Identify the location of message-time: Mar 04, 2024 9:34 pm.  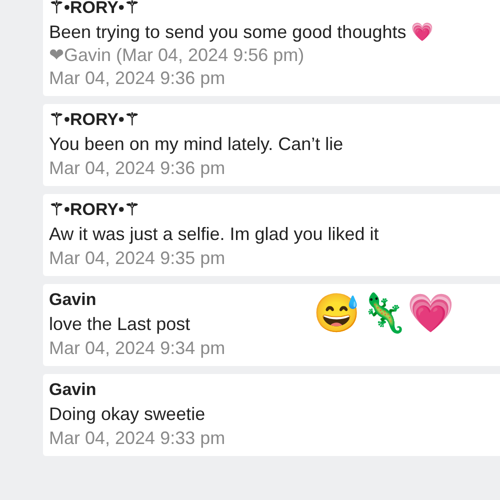
(137, 348).